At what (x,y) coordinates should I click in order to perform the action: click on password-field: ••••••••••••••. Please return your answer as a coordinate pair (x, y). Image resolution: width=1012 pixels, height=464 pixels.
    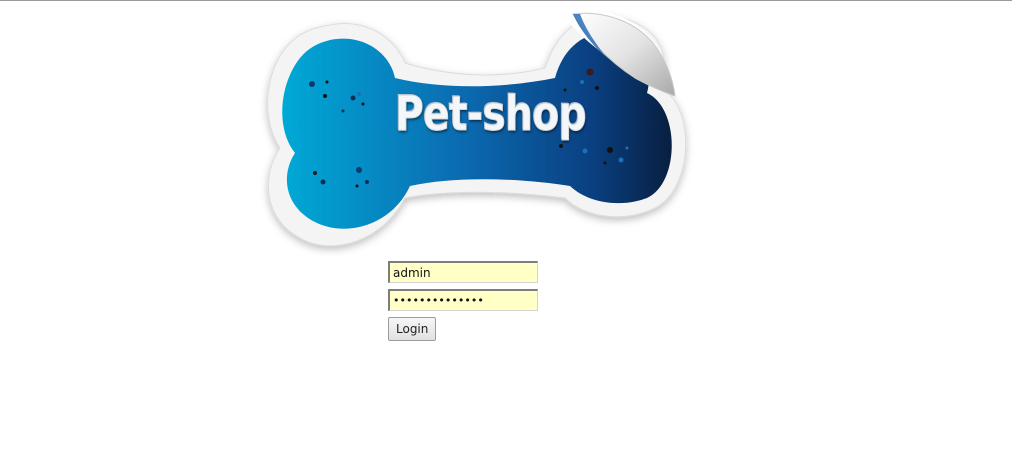
    Looking at the image, I should click on (463, 300).